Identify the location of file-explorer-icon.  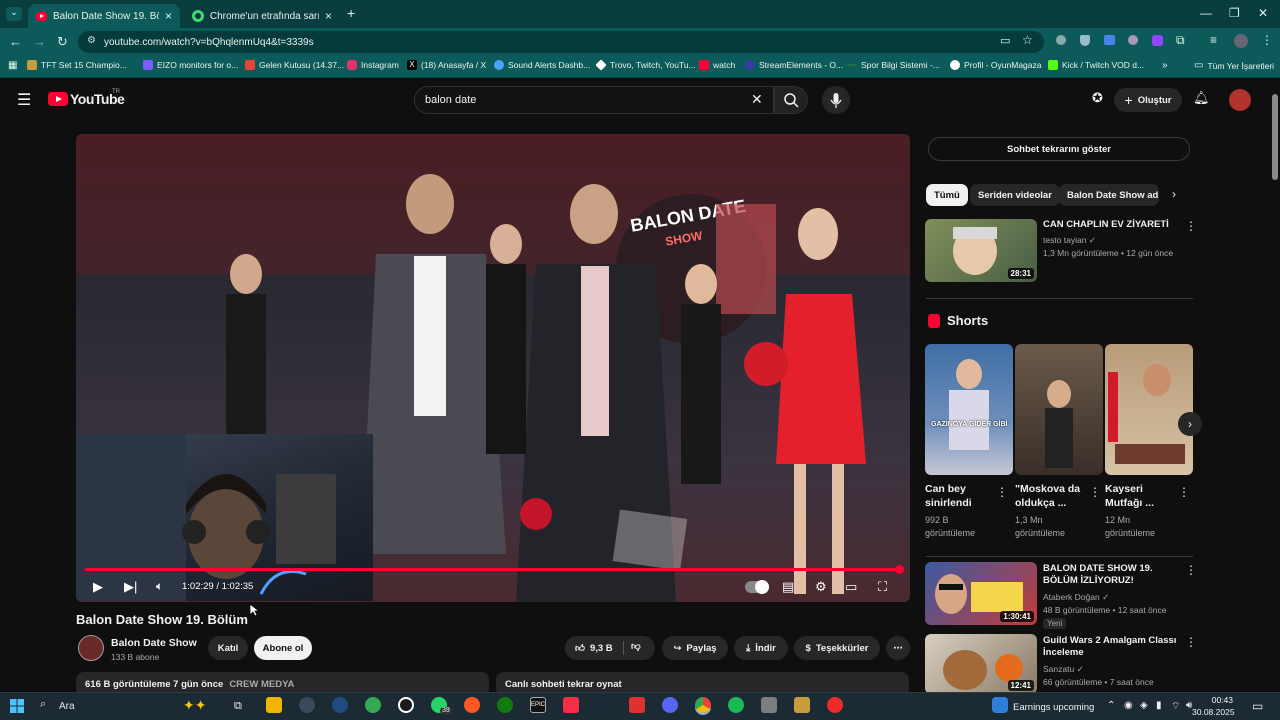
(274, 705).